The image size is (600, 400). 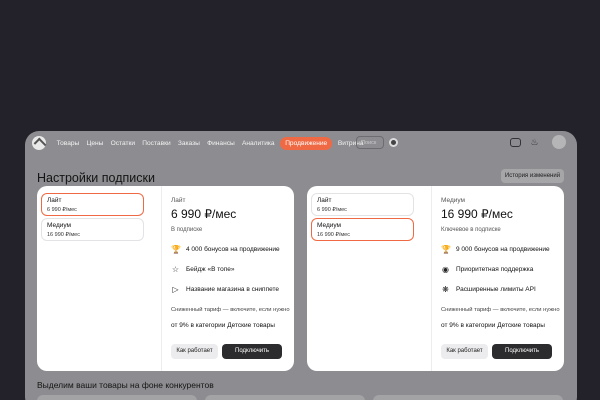 I want to click on feature-item: ❋ Расширенные лимиты API, so click(x=488, y=289).